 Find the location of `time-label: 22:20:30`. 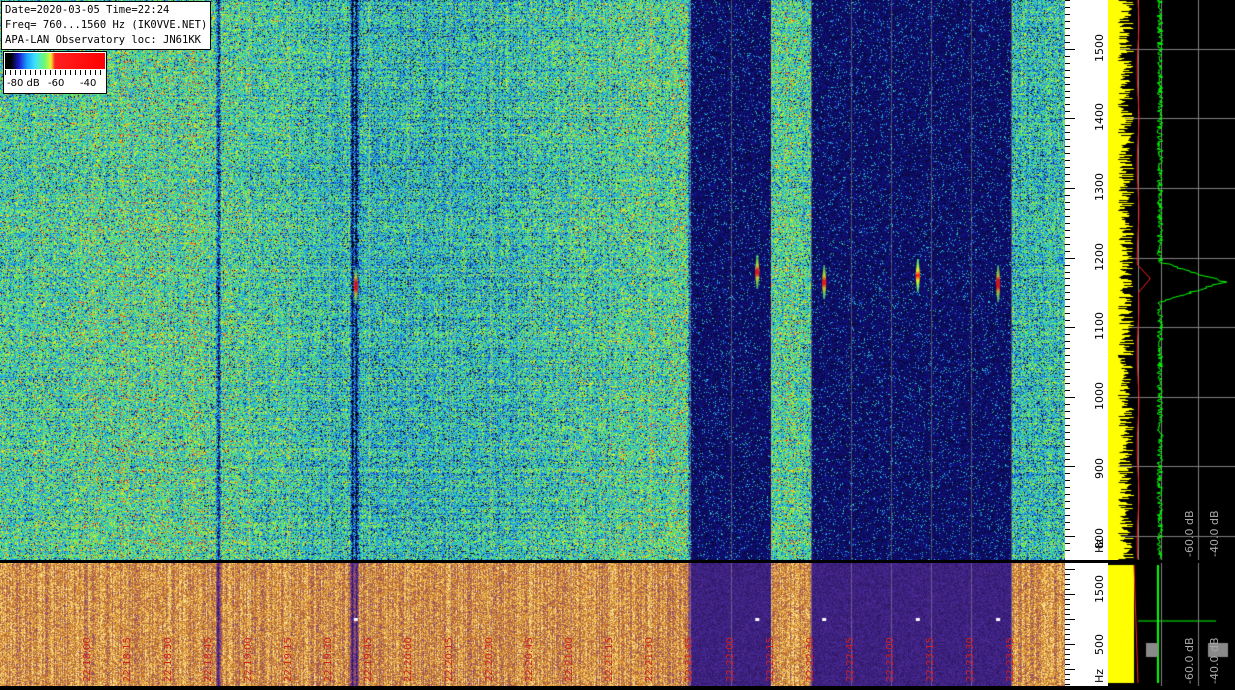

time-label: 22:20:30 is located at coordinates (489, 659).